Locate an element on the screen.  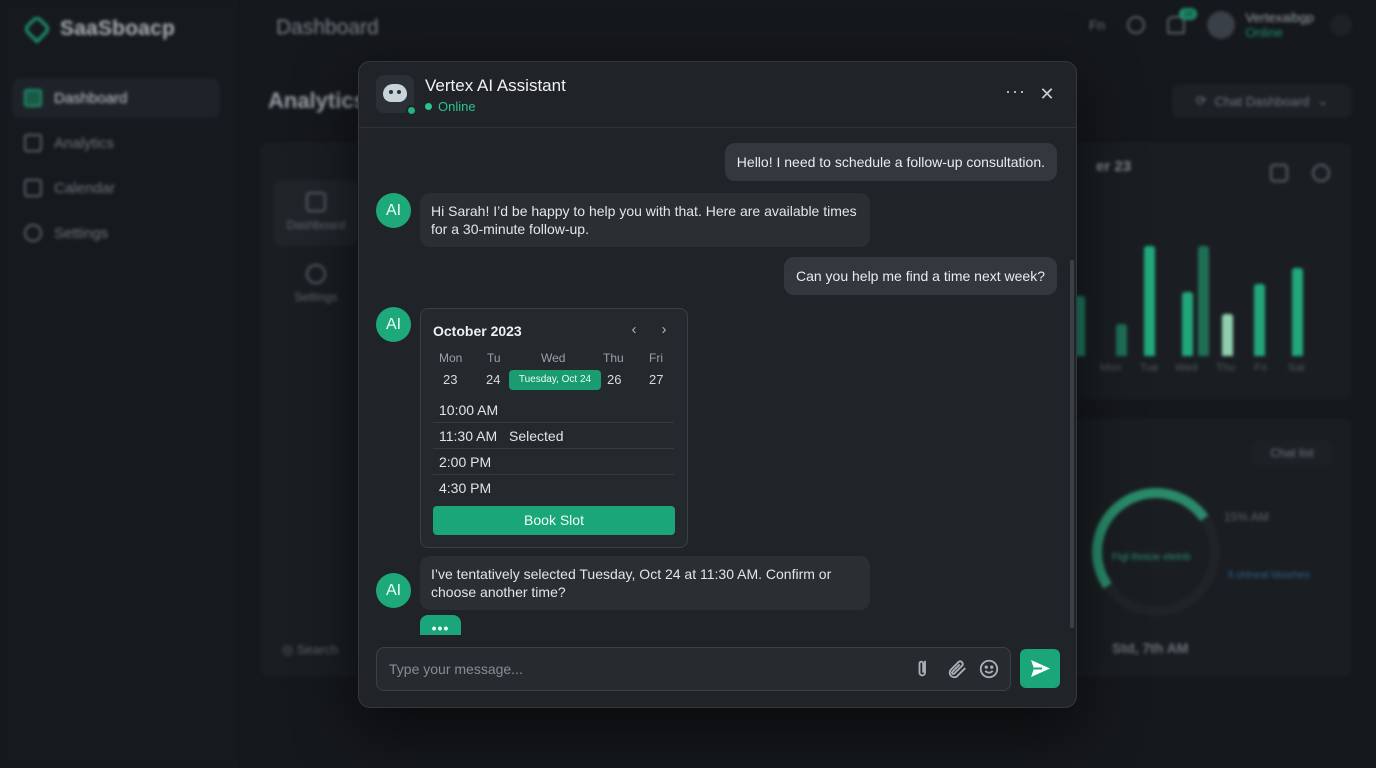
calendar-day-name: Thu is located at coordinates (613, 358).